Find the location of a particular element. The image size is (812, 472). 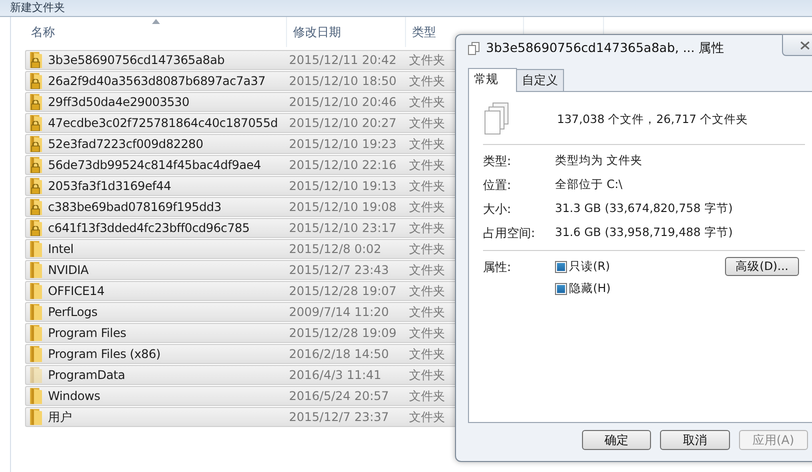

modified-date: 2015/12/10 19:08 is located at coordinates (343, 207).